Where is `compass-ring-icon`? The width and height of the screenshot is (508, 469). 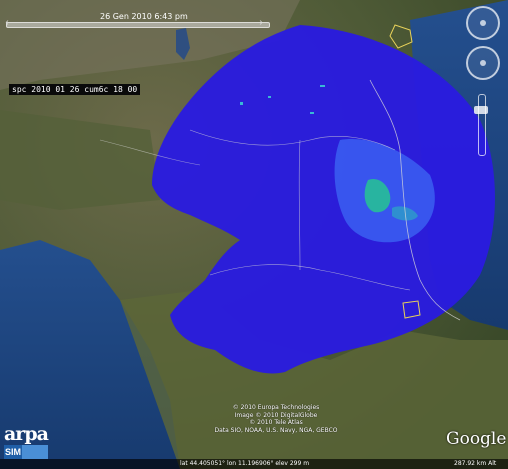 compass-ring-icon is located at coordinates (483, 23).